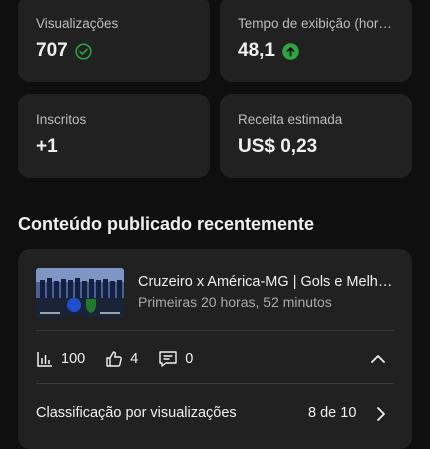 The height and width of the screenshot is (449, 430). What do you see at coordinates (80, 292) in the screenshot?
I see `video-thumbnail` at bounding box center [80, 292].